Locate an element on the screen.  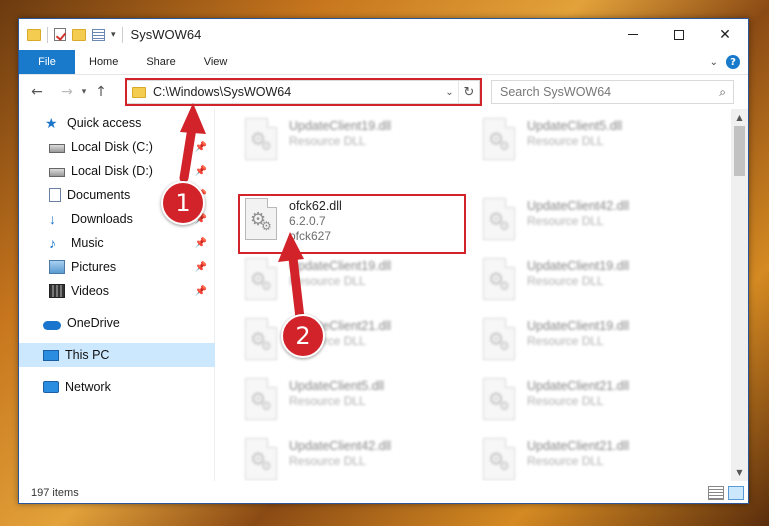
tab-file: File is located at coordinates (47, 62).